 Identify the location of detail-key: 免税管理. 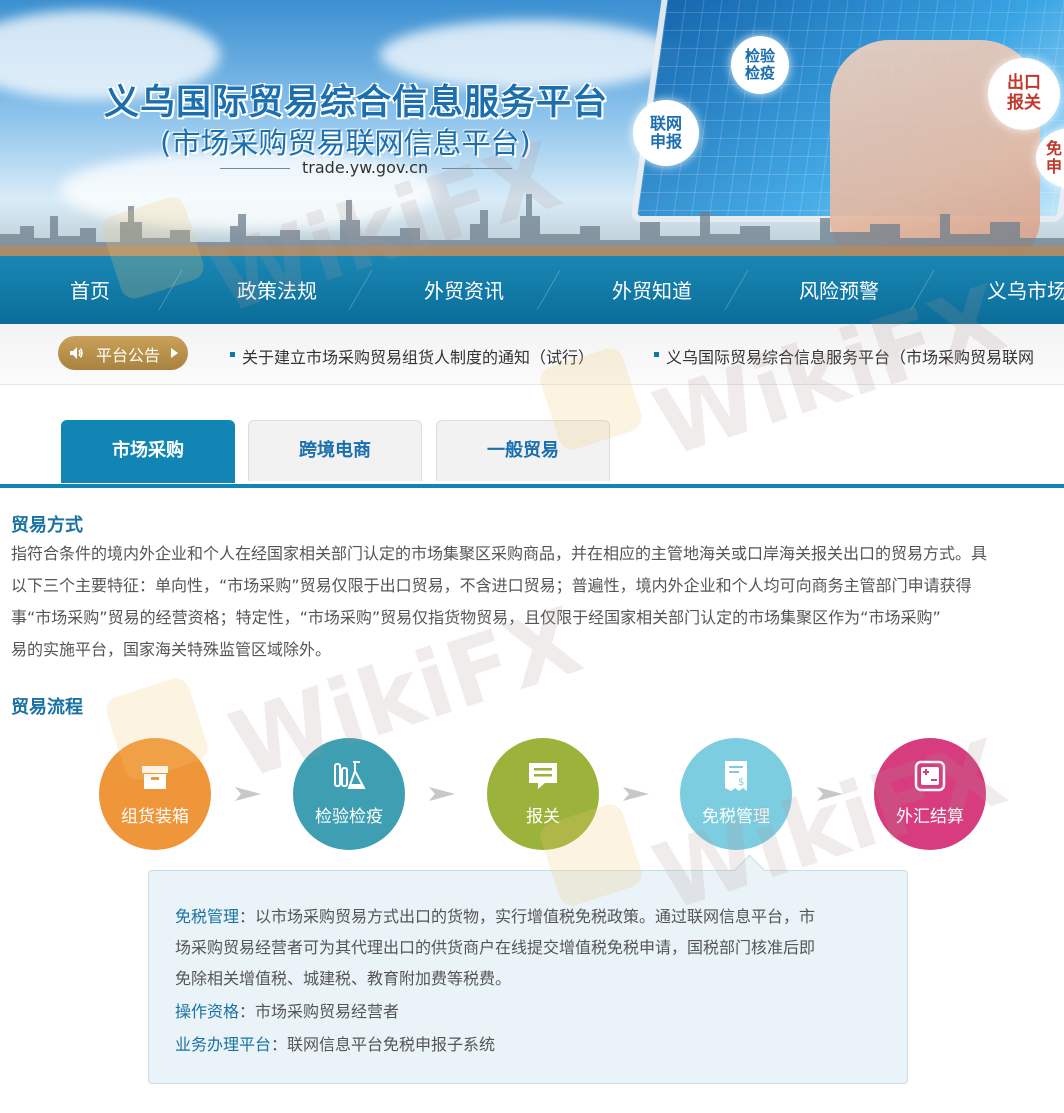
(207, 916).